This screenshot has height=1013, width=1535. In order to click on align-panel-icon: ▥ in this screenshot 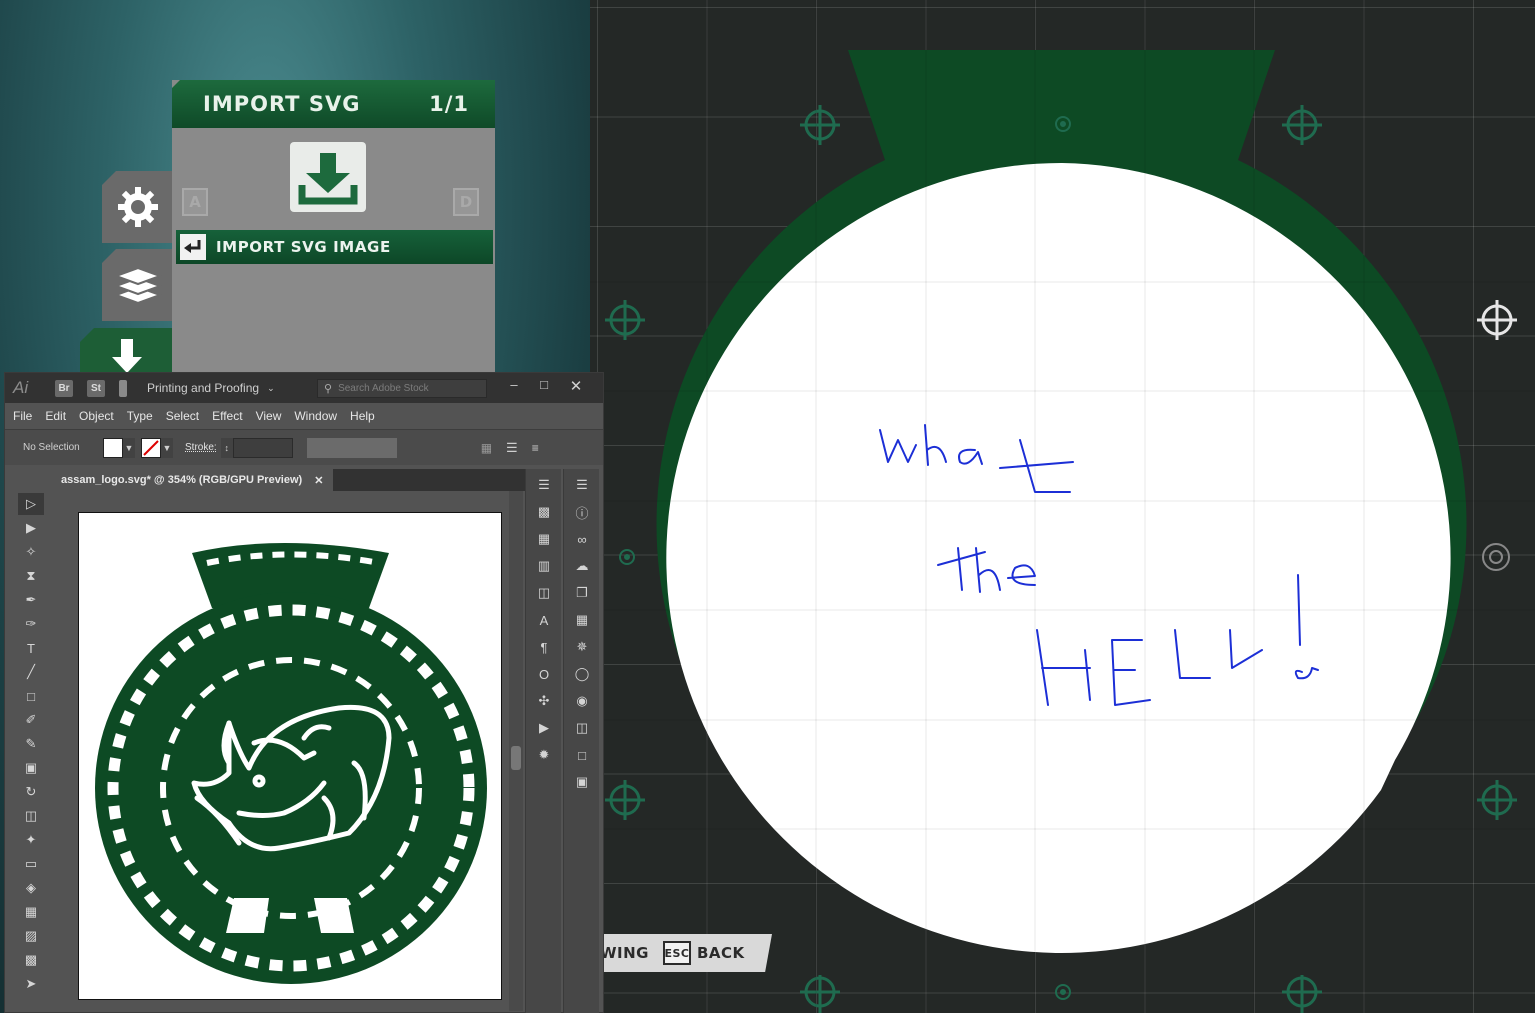, I will do `click(544, 566)`.